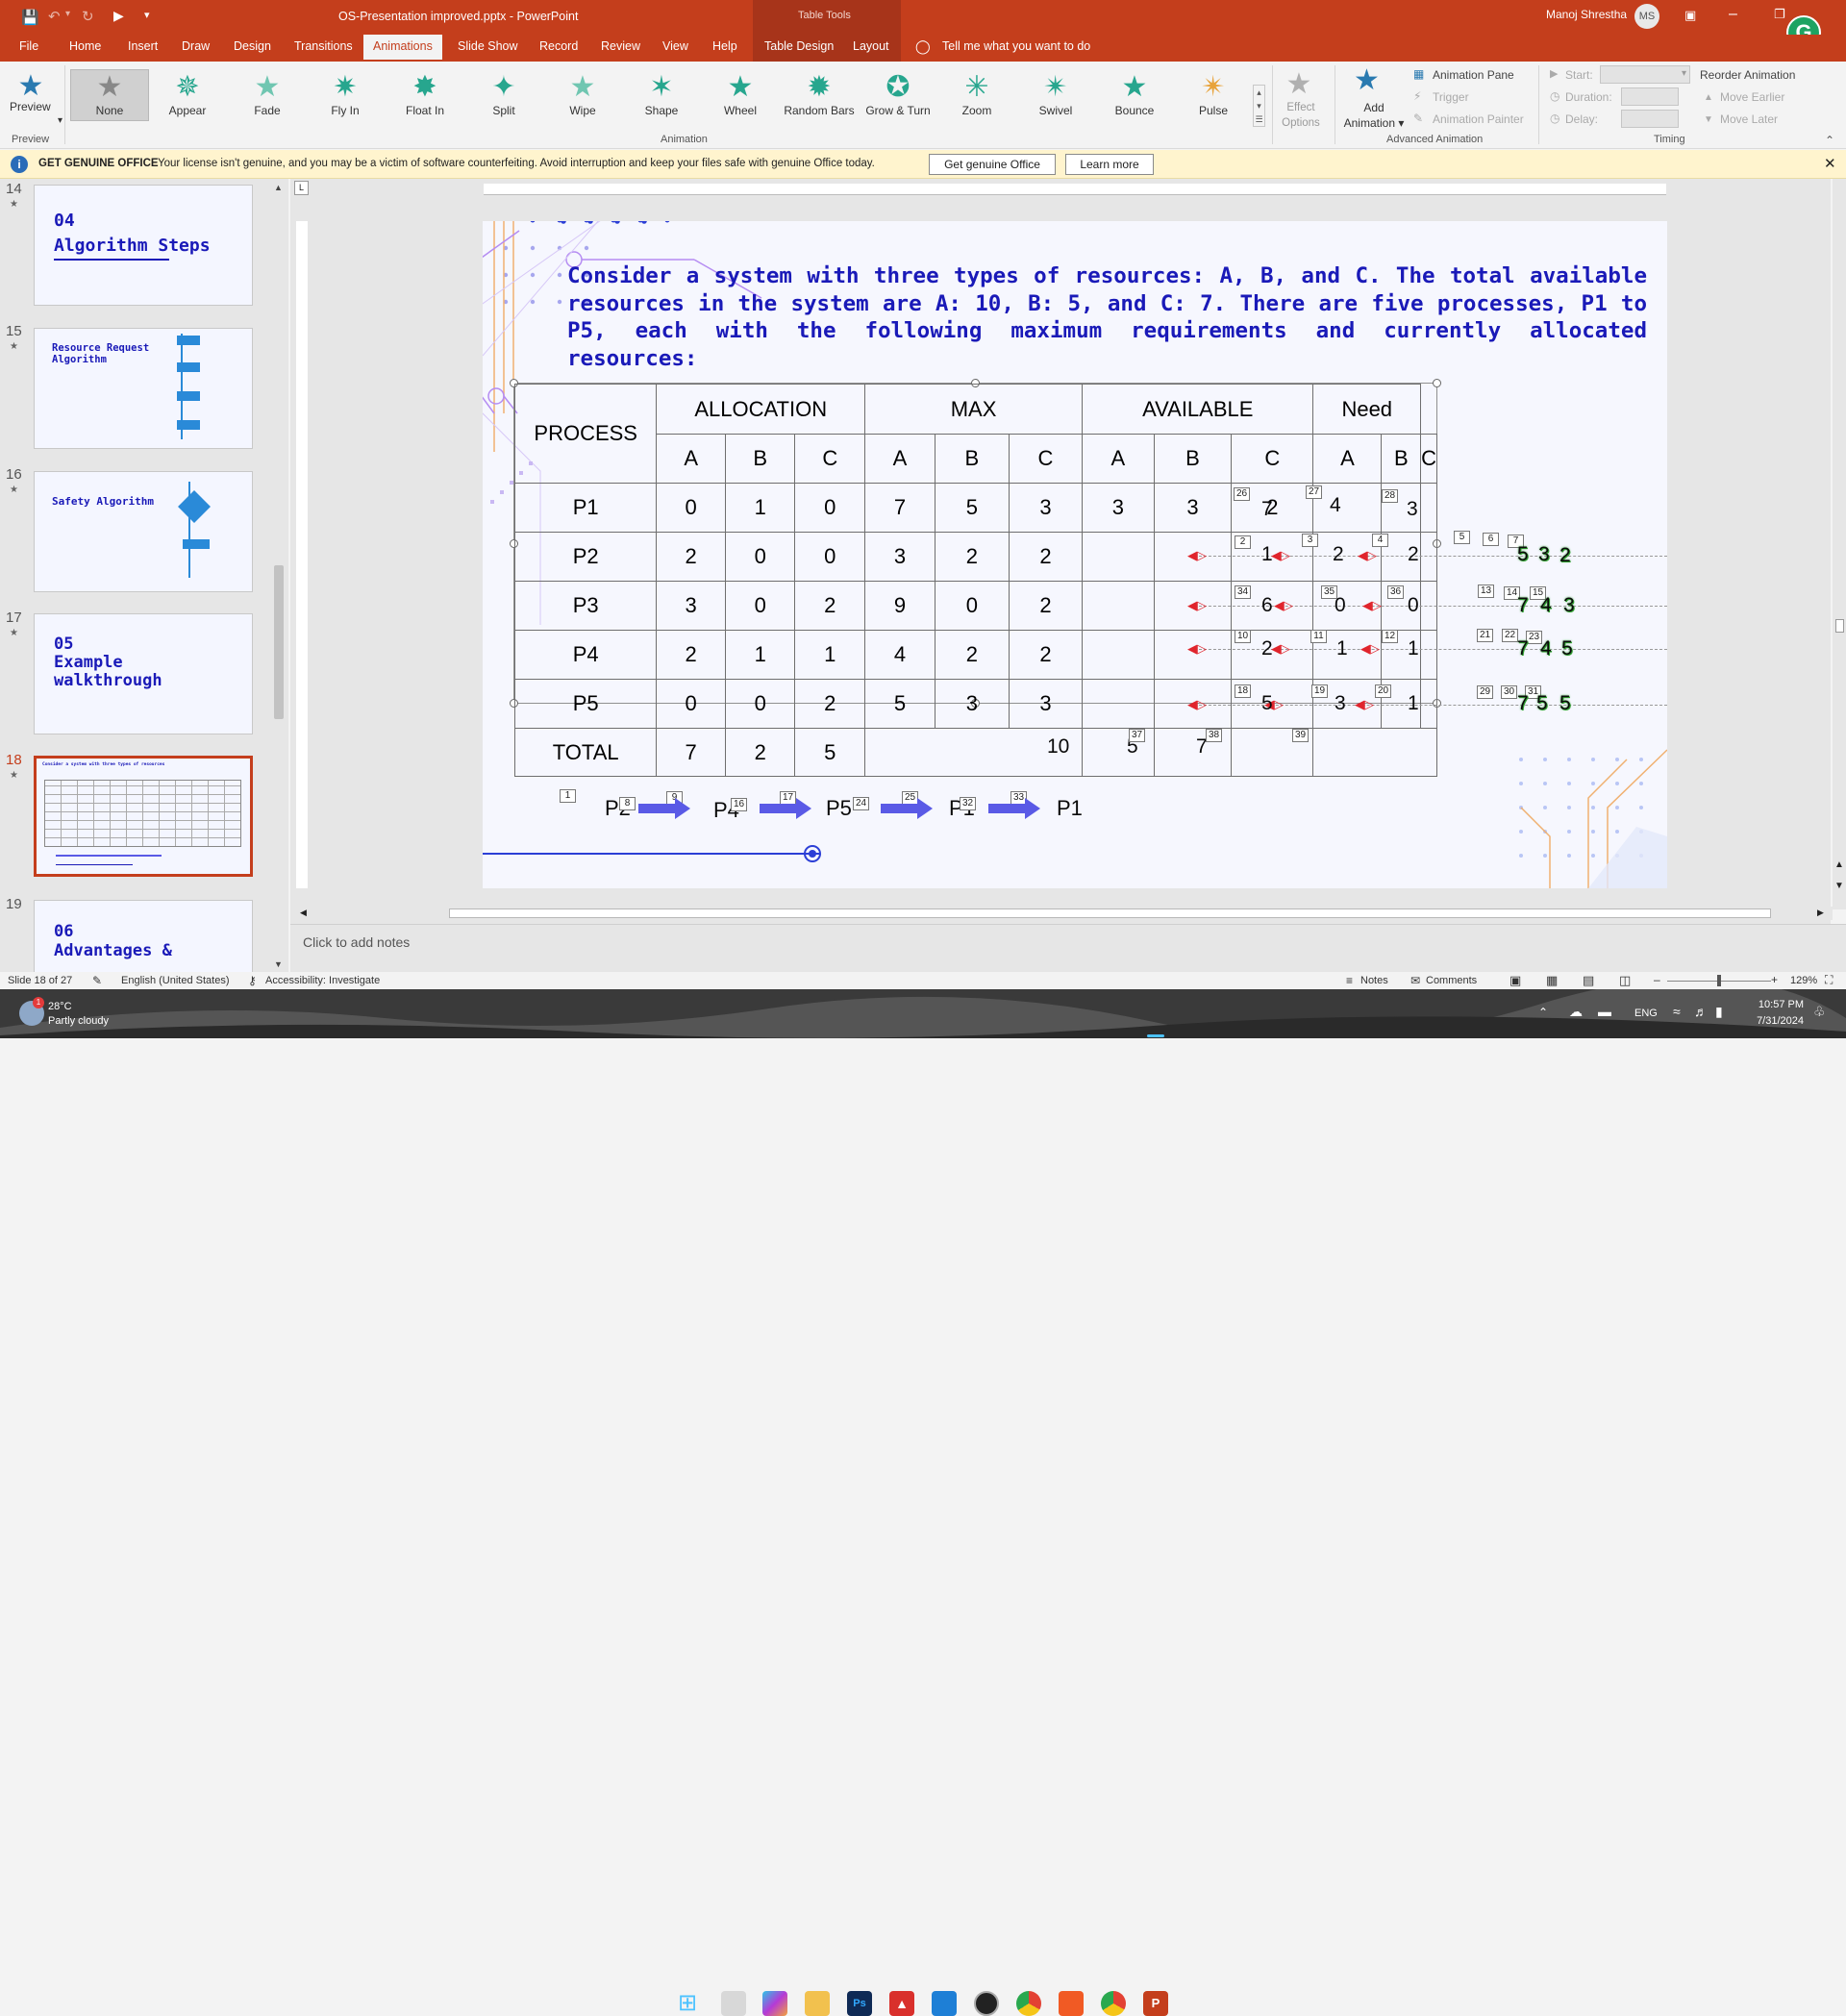  What do you see at coordinates (1839, 886) in the screenshot?
I see `next-slide-icon: ▼` at bounding box center [1839, 886].